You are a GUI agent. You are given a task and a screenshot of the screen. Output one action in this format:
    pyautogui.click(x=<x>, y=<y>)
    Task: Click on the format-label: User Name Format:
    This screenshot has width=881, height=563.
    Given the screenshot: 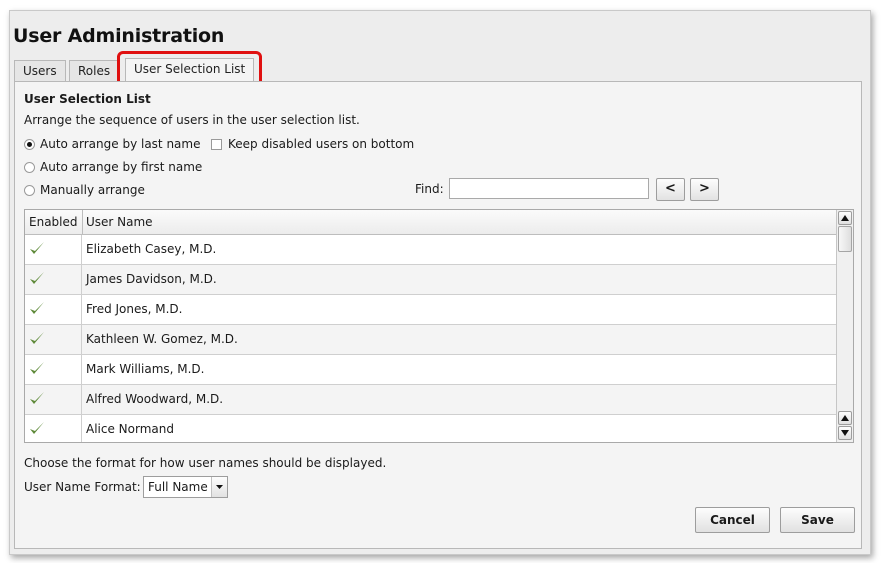 What is the action you would take?
    pyautogui.click(x=82, y=487)
    